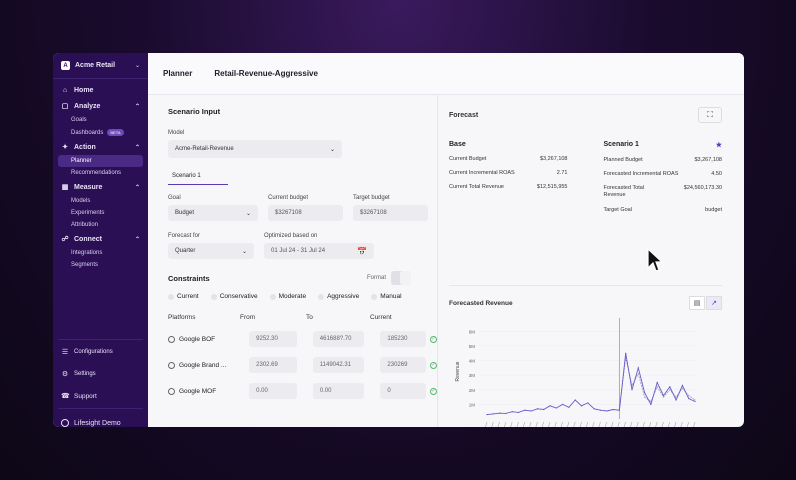 This screenshot has width=796, height=480. I want to click on current-budget-field: $3267108, so click(305, 213).